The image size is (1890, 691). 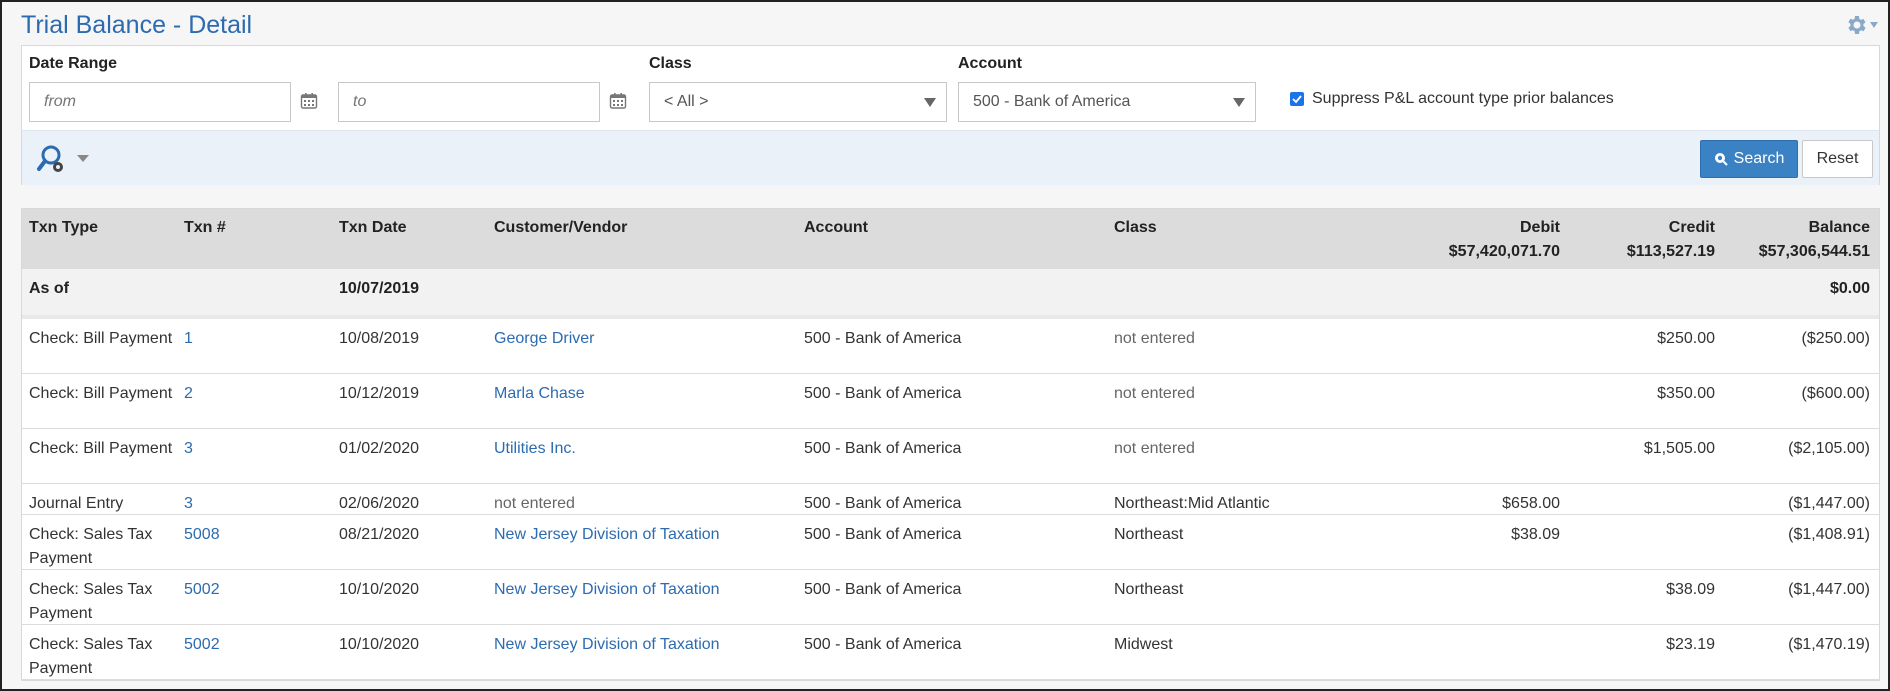 What do you see at coordinates (1531, 503) in the screenshot?
I see `debit-cell: $658.00` at bounding box center [1531, 503].